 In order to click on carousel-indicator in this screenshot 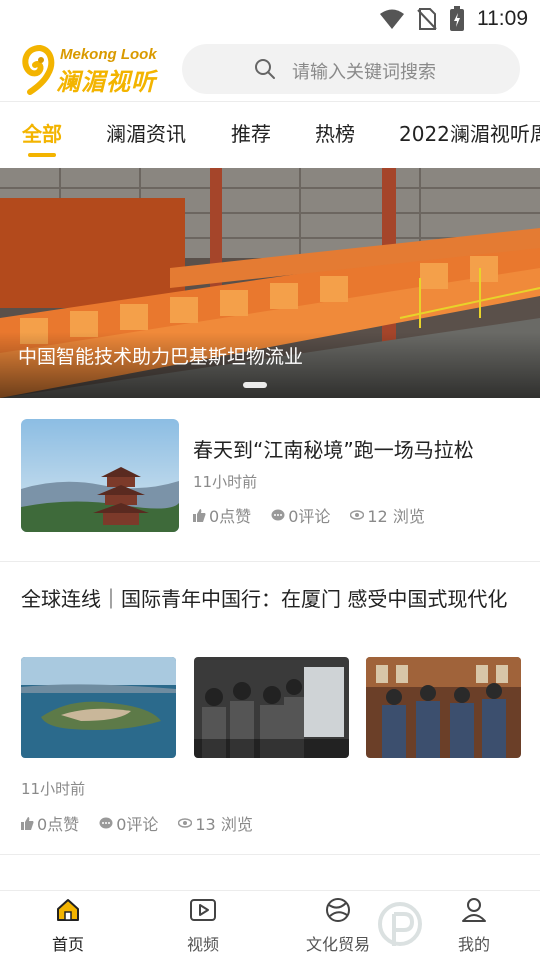, I will do `click(255, 385)`.